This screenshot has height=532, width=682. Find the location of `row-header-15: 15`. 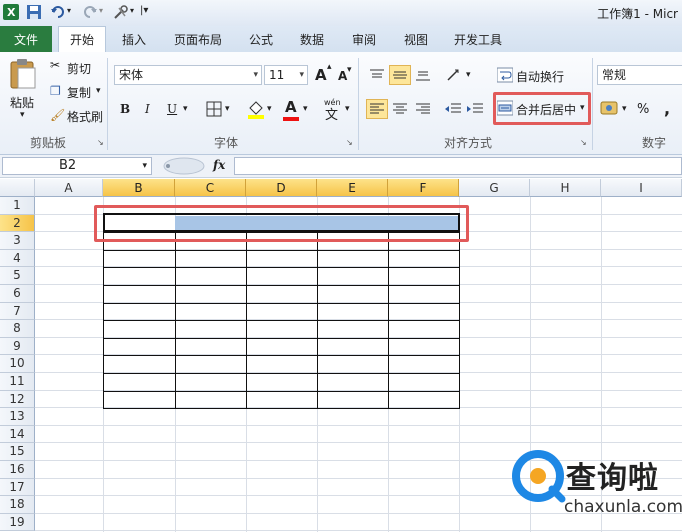

row-header-15: 15 is located at coordinates (17, 452).